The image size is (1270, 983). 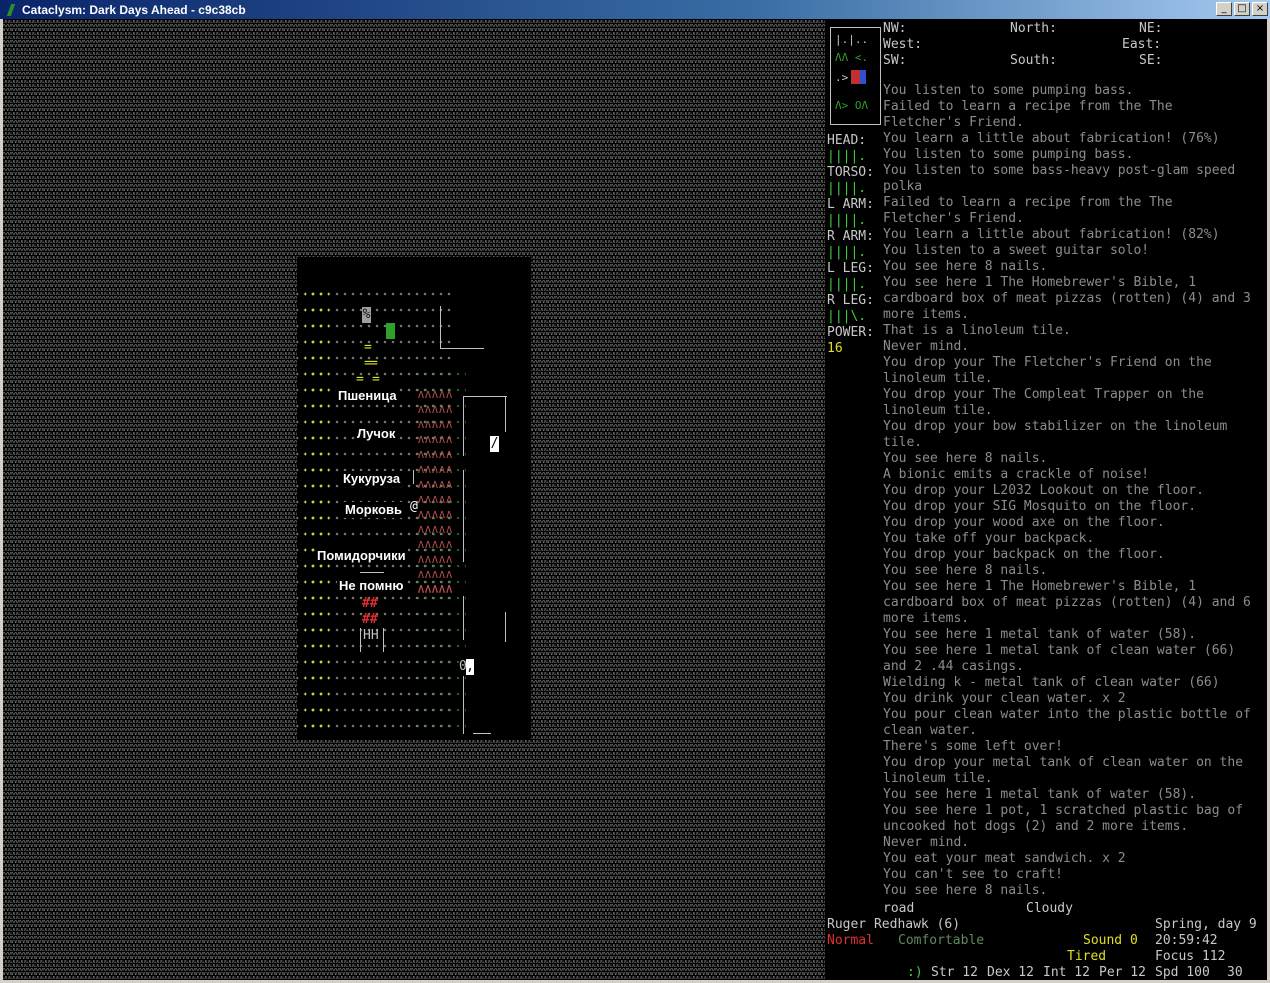 What do you see at coordinates (367, 396) in the screenshot?
I see `label-wheat: Пшеница` at bounding box center [367, 396].